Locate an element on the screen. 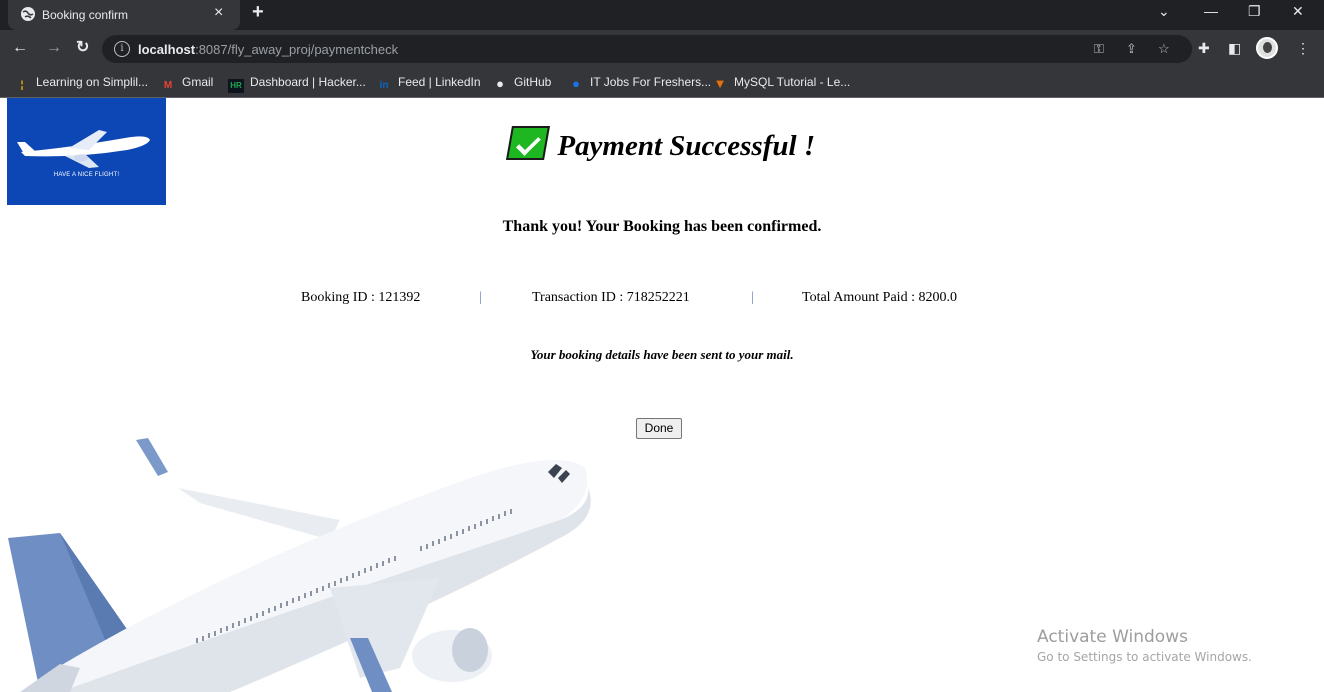  bookmark-item: ● GitHub is located at coordinates (521, 83).